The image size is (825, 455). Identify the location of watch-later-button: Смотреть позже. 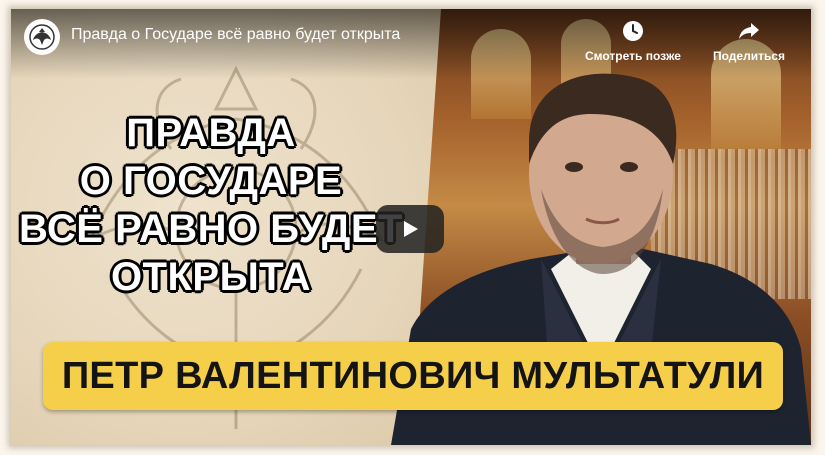
(633, 41).